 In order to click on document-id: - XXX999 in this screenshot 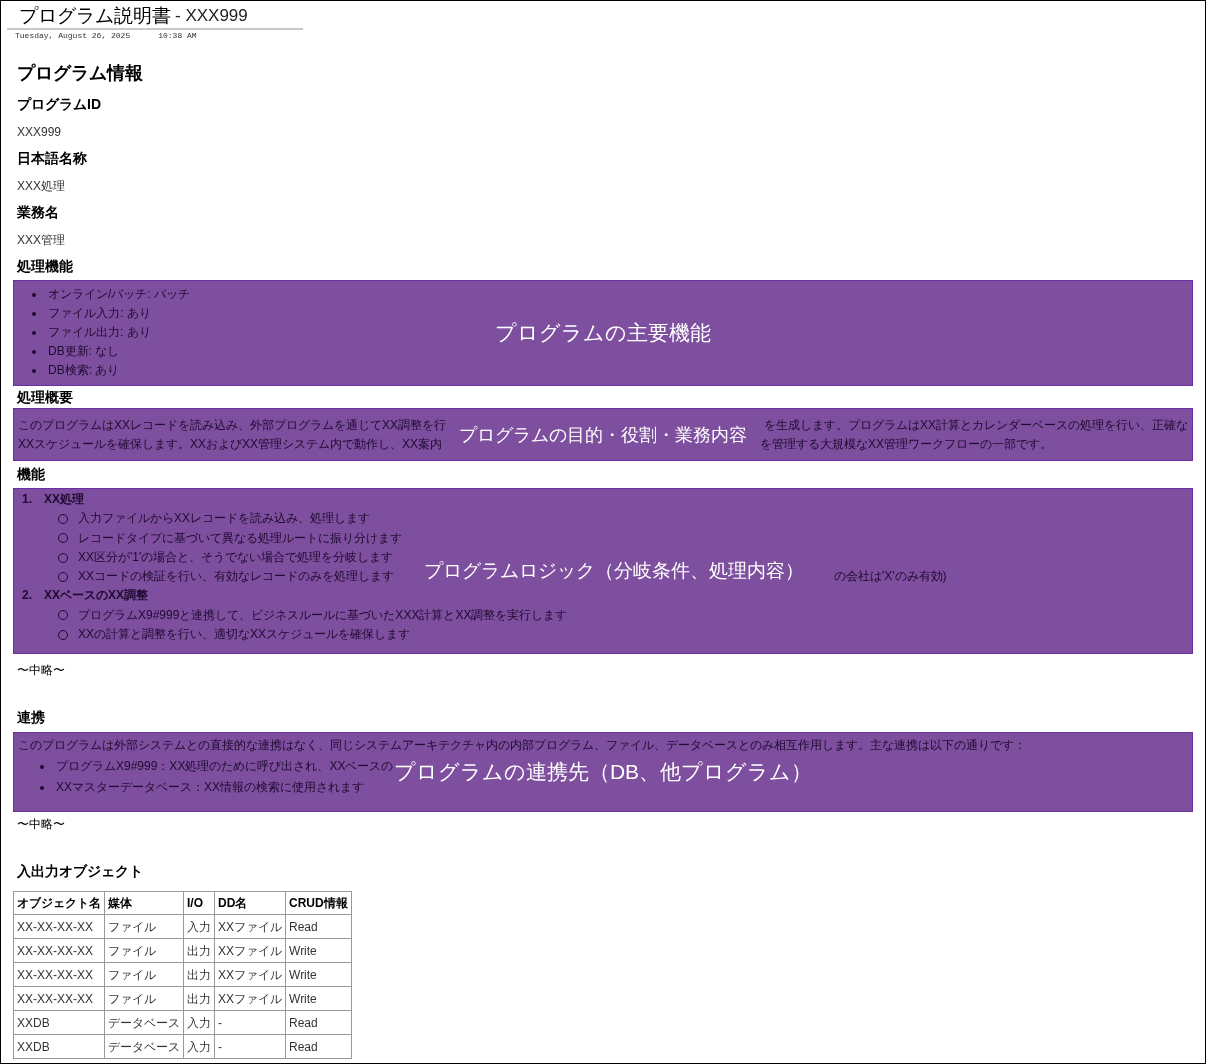, I will do `click(211, 16)`.